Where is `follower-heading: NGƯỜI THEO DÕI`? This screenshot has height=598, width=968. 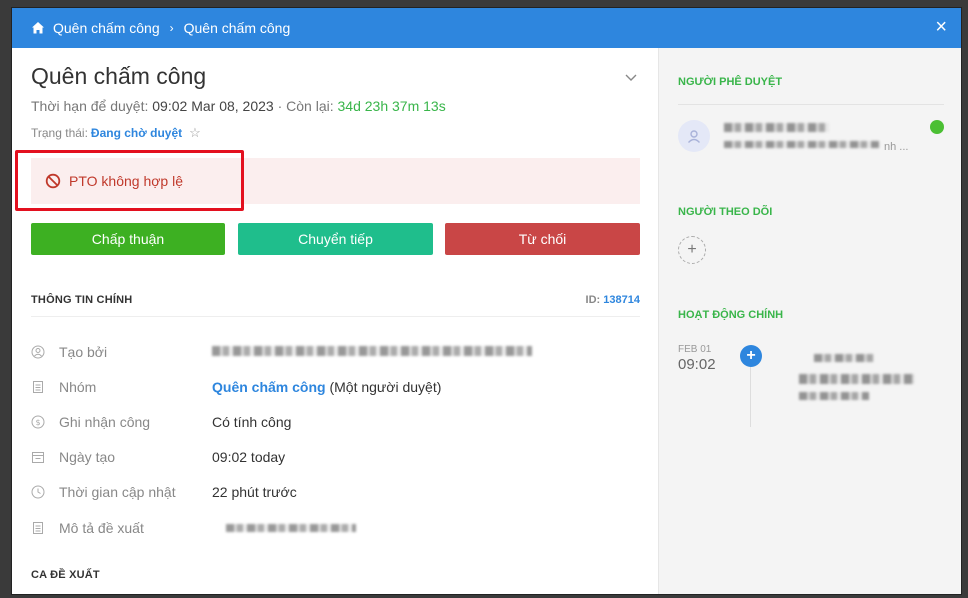 follower-heading: NGƯỜI THEO DÕI is located at coordinates (725, 212).